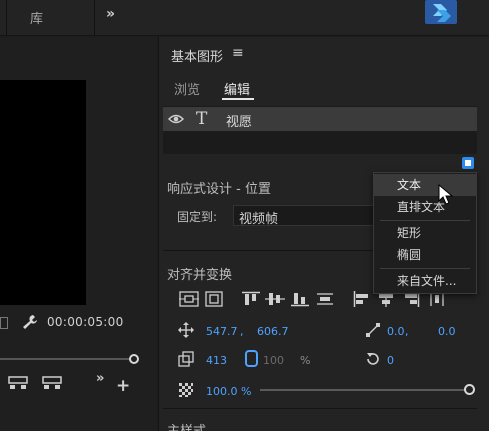 The image size is (489, 431). I want to click on responsive-design-section-title: 响应式设计 - 位置, so click(219, 189).